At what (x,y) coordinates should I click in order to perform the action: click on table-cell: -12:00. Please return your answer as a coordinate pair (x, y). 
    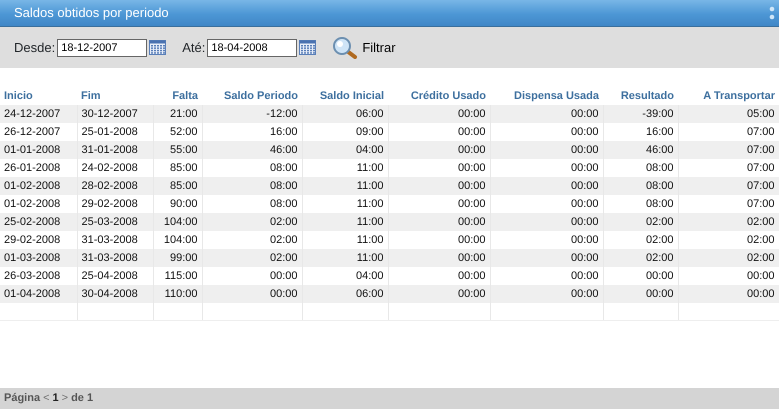
    Looking at the image, I should click on (252, 114).